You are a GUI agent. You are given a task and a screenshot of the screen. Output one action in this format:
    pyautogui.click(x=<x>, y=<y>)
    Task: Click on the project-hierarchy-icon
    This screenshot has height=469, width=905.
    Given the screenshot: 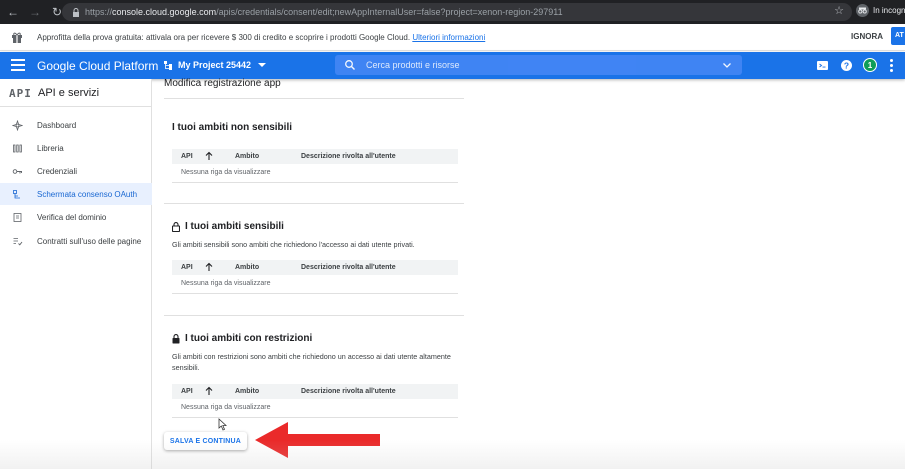 What is the action you would take?
    pyautogui.click(x=168, y=65)
    